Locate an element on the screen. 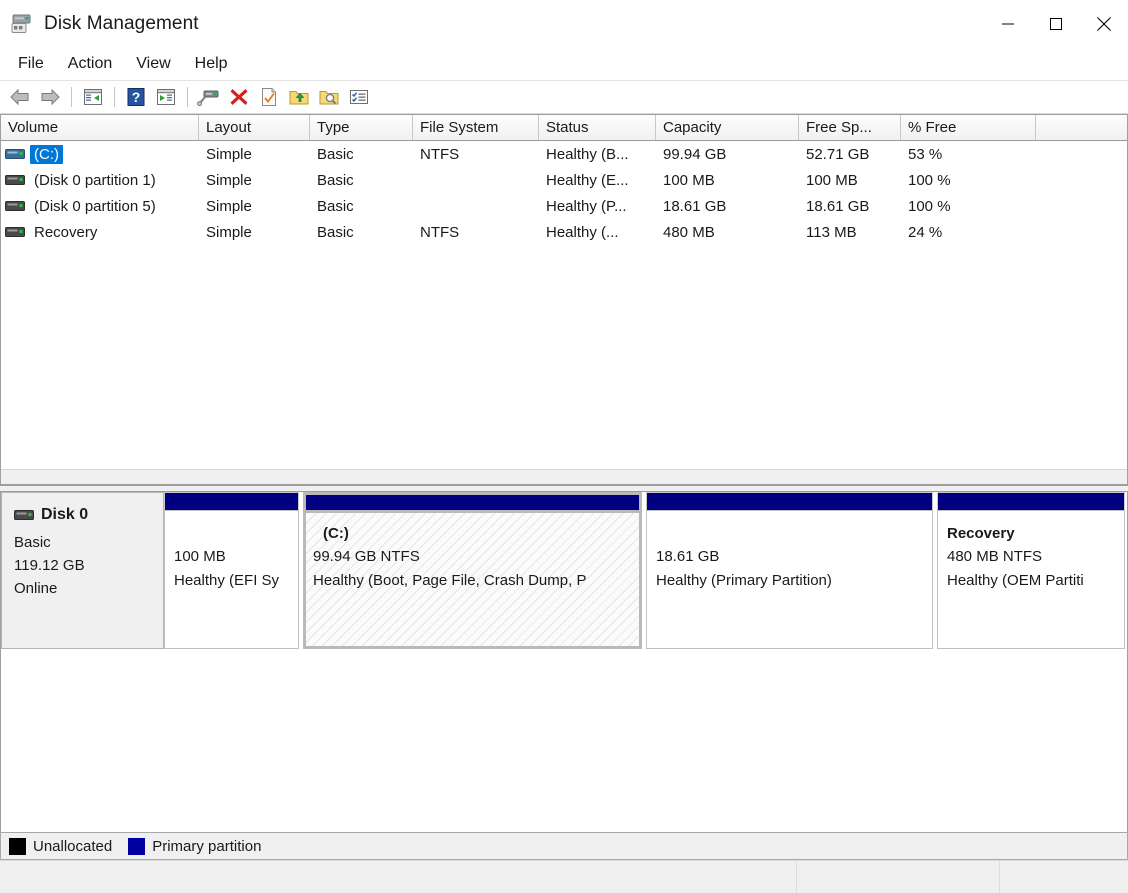  column-header-free: % Free is located at coordinates (968, 127).